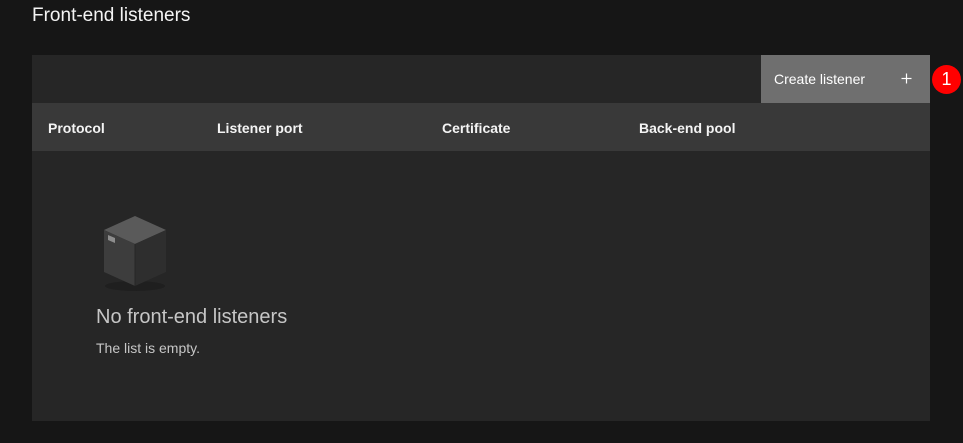 This screenshot has height=443, width=963. What do you see at coordinates (111, 15) in the screenshot?
I see `section-title: Front-end listeners` at bounding box center [111, 15].